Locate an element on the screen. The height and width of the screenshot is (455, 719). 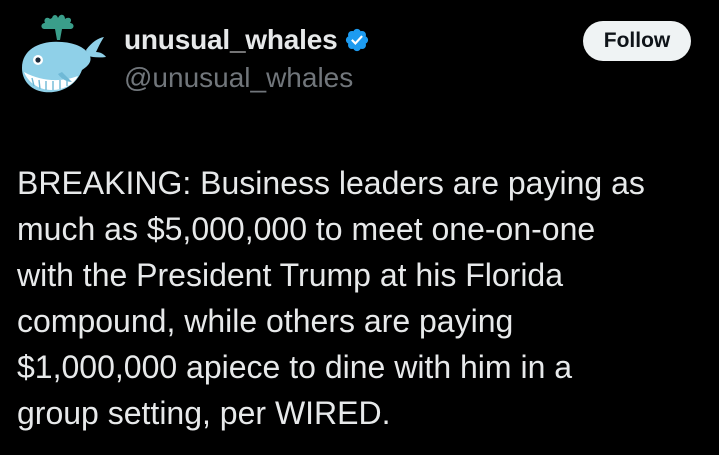
tweet-text-line: with the President Trump at his Florida is located at coordinates (290, 275).